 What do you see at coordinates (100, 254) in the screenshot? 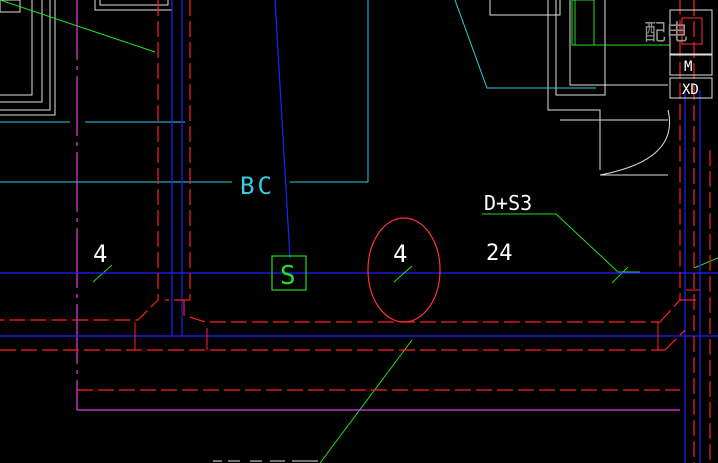
I see `cable-count-left: 4` at bounding box center [100, 254].